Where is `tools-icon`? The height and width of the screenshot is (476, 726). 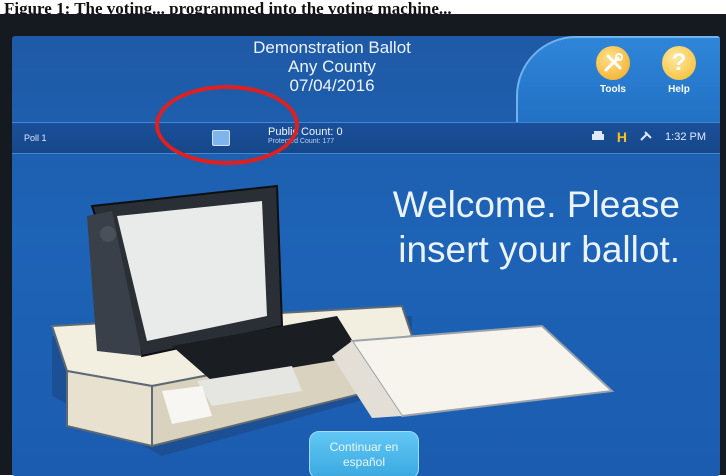
tools-icon is located at coordinates (613, 63).